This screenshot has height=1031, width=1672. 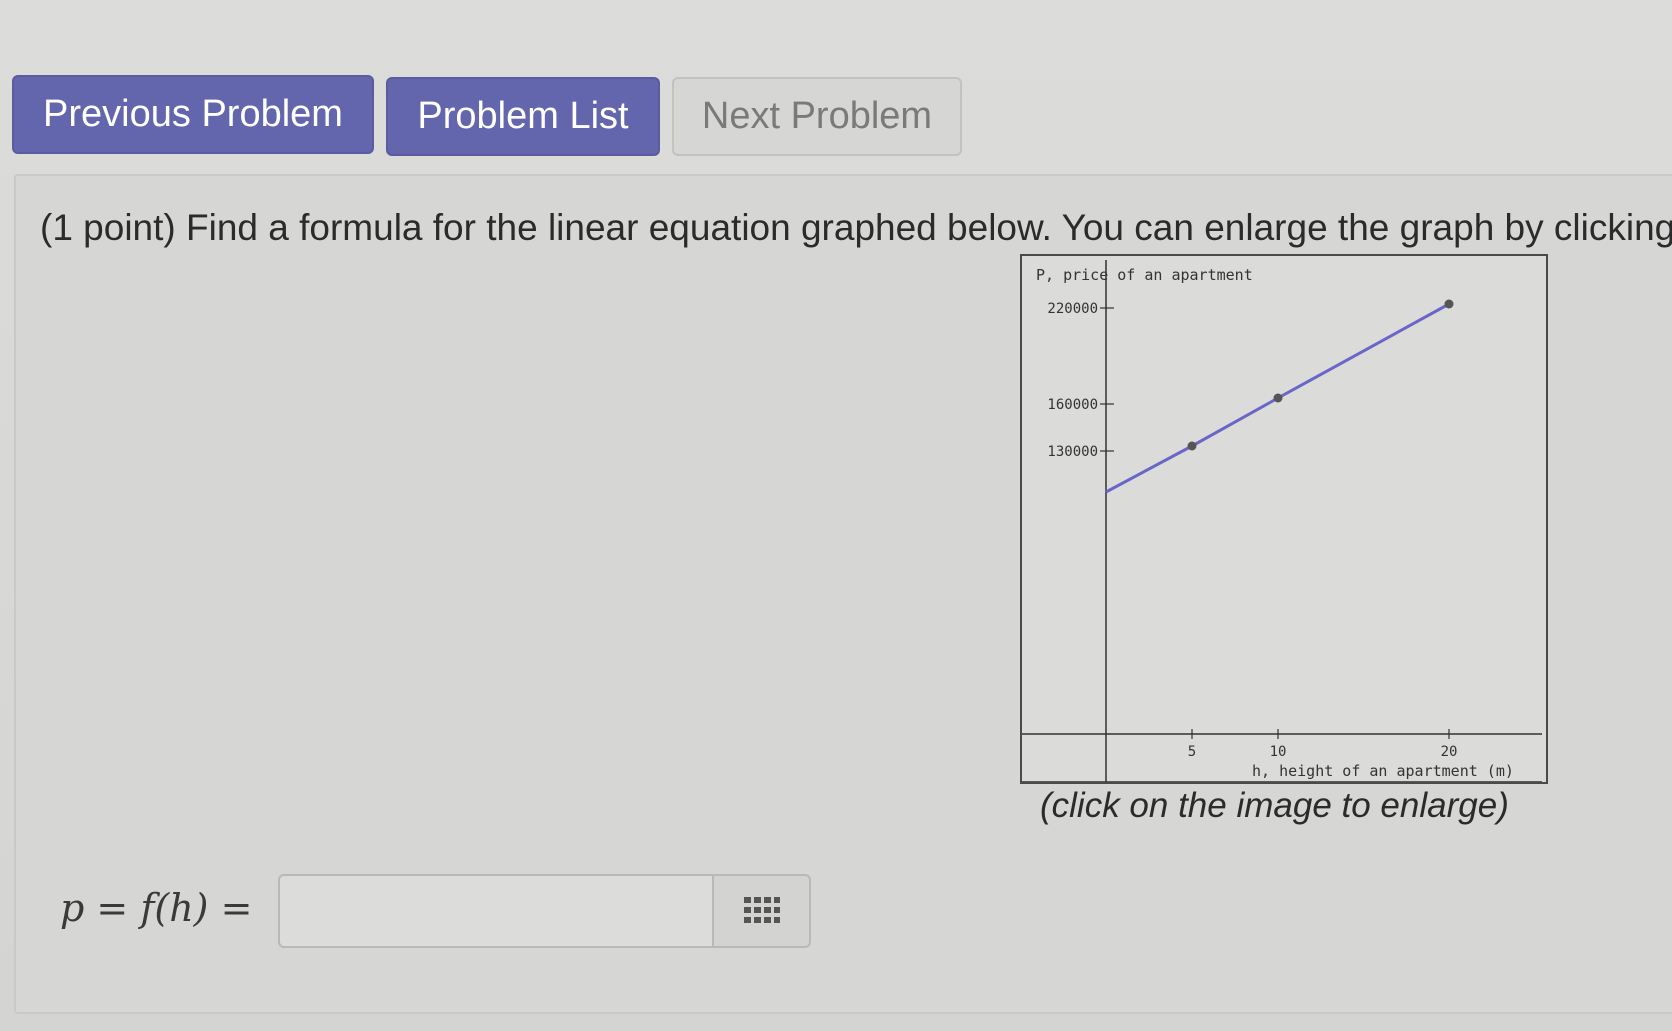 I want to click on x-tick-label: 5, so click(x=1192, y=752).